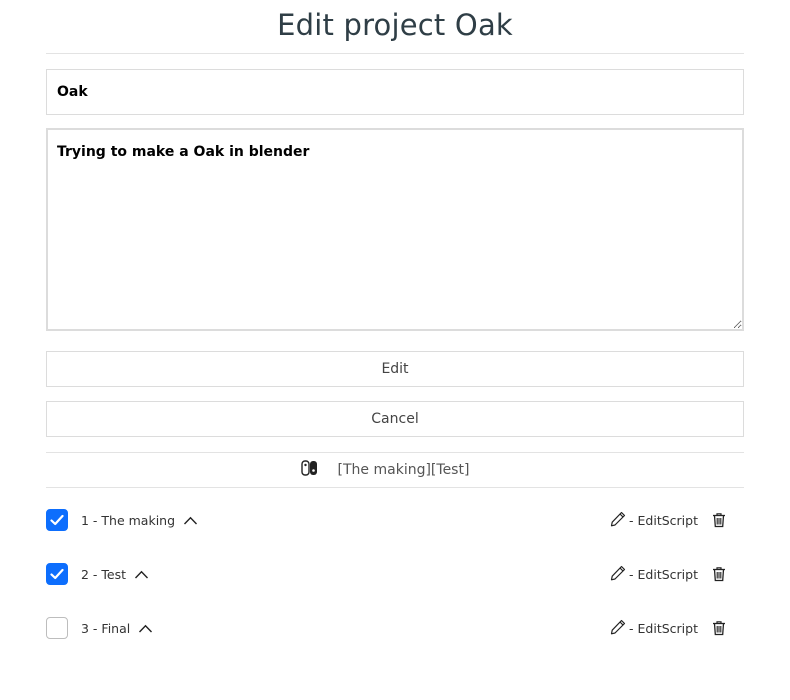  I want to click on page-title: Edit project Oak, so click(395, 25).